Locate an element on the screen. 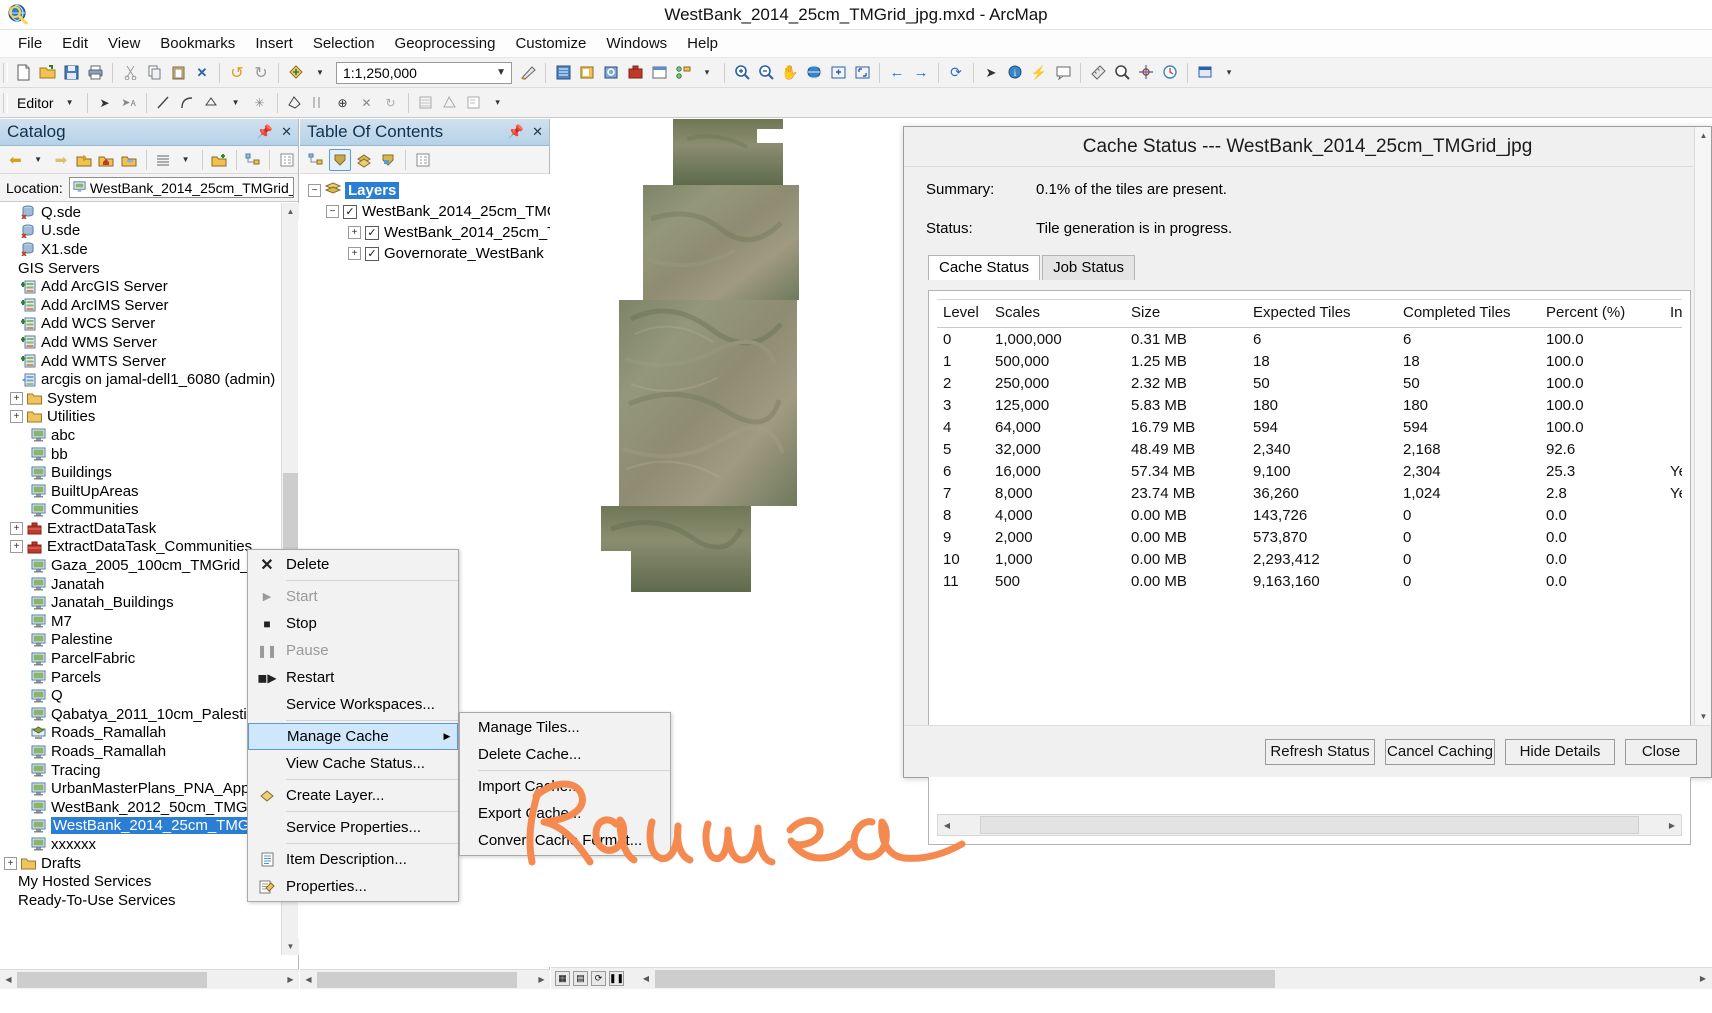  dialog-vertical-scrollbar: ▲ ▼ is located at coordinates (1702, 426).